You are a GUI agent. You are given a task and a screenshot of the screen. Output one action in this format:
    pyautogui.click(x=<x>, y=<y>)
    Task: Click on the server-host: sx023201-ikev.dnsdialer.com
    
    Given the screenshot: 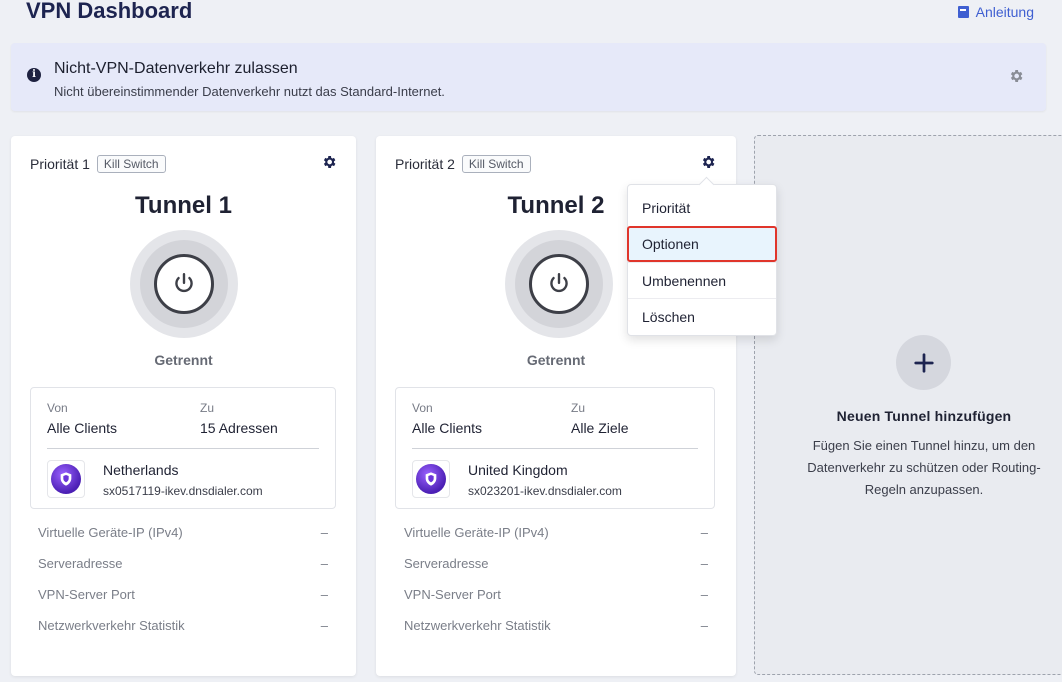 What is the action you would take?
    pyautogui.click(x=545, y=491)
    